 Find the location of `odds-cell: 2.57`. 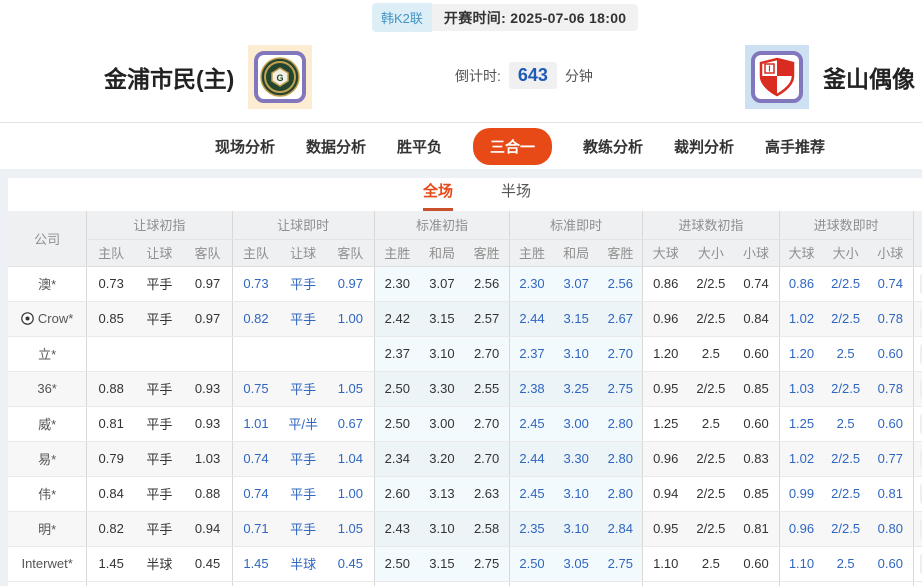

odds-cell: 2.57 is located at coordinates (487, 319).